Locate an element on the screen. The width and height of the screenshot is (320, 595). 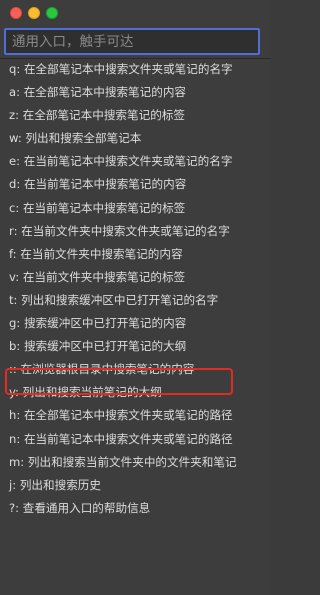
list-item: y: 列出和搜索当前笔记的大纲 is located at coordinates (135, 392).